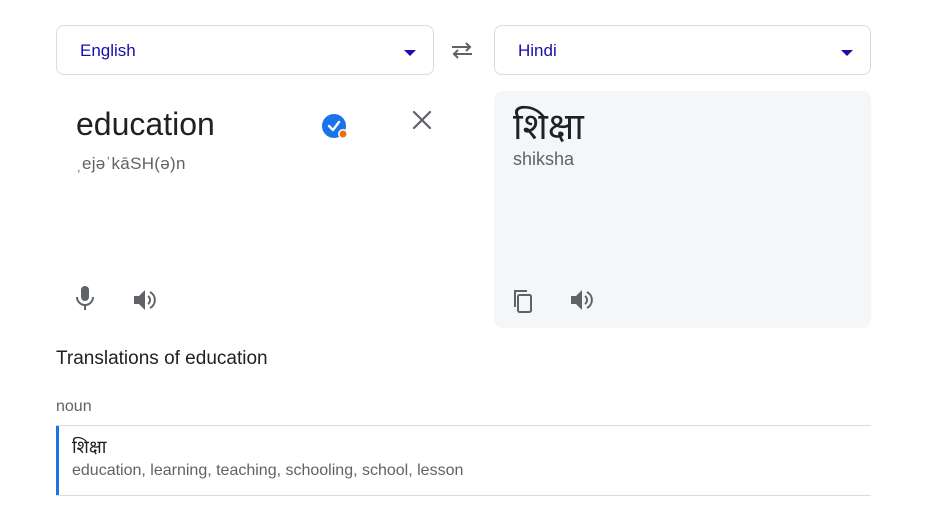 This screenshot has width=933, height=526. What do you see at coordinates (335, 127) in the screenshot?
I see `verified-icon` at bounding box center [335, 127].